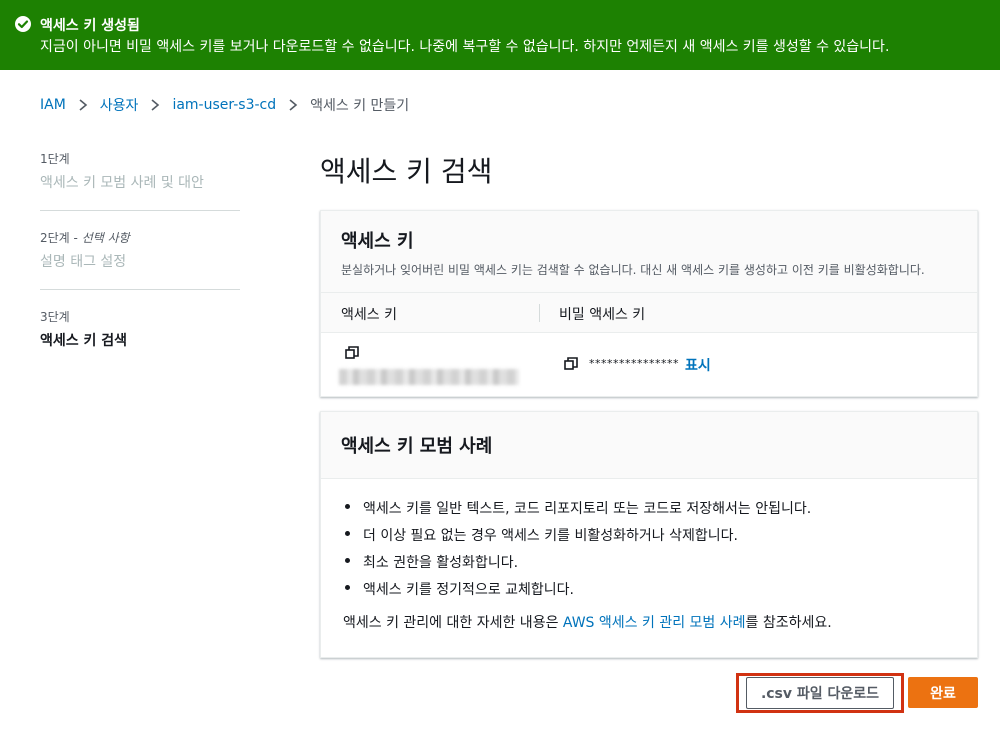 This screenshot has height=730, width=1000. Describe the element at coordinates (55, 159) in the screenshot. I see `step-number: 1단계` at that location.